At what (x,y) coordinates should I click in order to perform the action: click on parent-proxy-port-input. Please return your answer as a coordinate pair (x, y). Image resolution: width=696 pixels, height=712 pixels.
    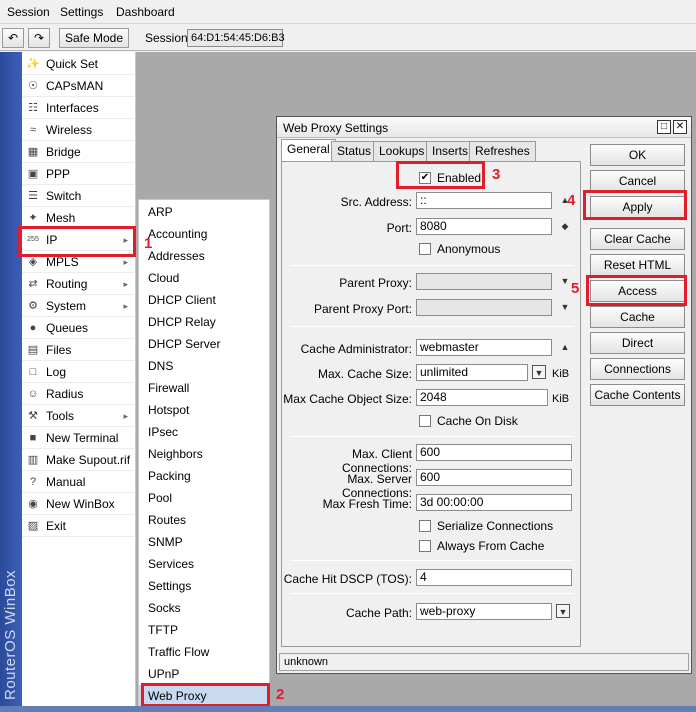
    Looking at the image, I should click on (484, 307).